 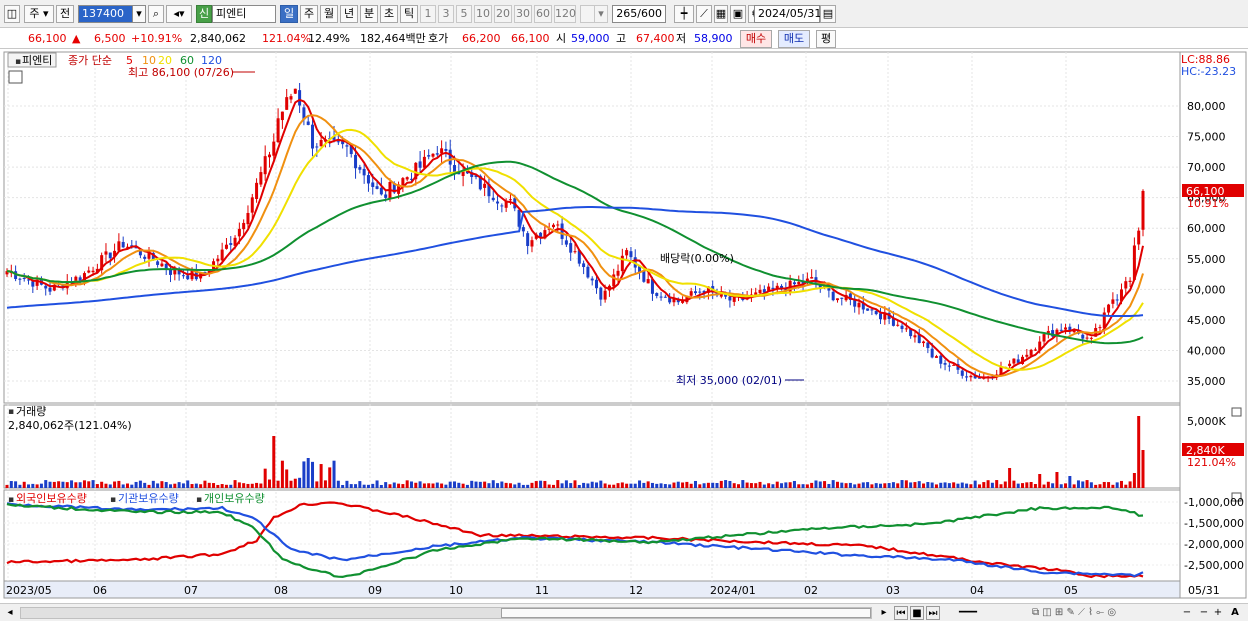 I want to click on tick-3-button: 3, so click(x=446, y=14).